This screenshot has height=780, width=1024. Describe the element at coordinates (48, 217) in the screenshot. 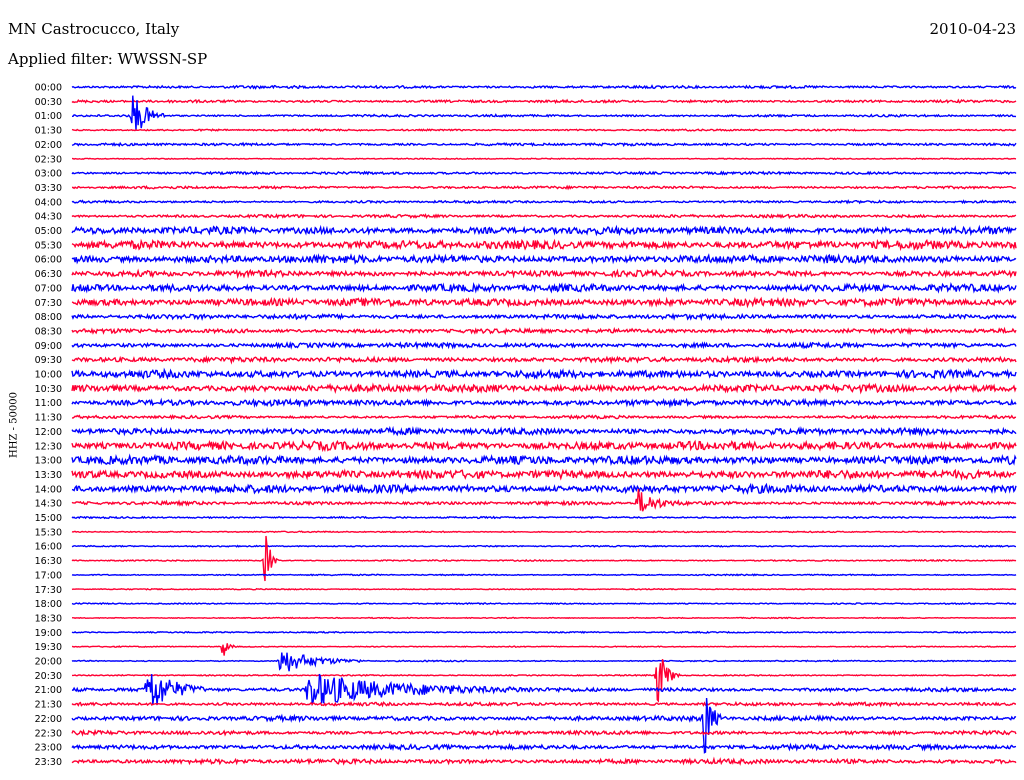

I see `time-tick-label: 04:30` at that location.